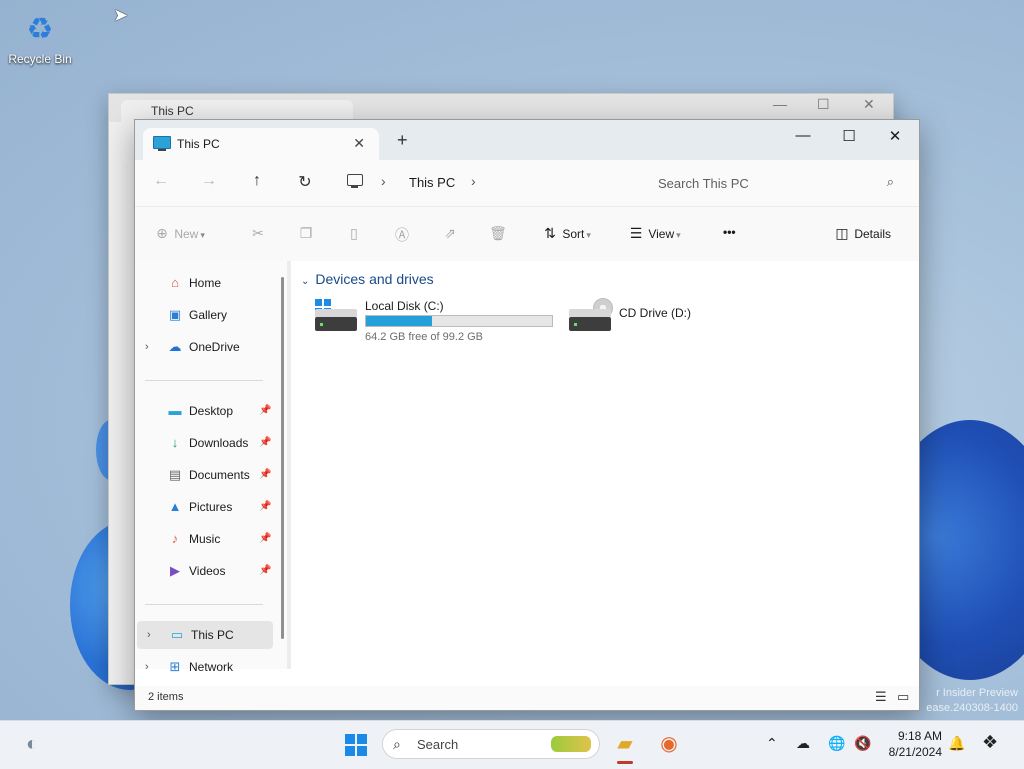  I want to click on details-pane-button: ◫ Details, so click(862, 233).